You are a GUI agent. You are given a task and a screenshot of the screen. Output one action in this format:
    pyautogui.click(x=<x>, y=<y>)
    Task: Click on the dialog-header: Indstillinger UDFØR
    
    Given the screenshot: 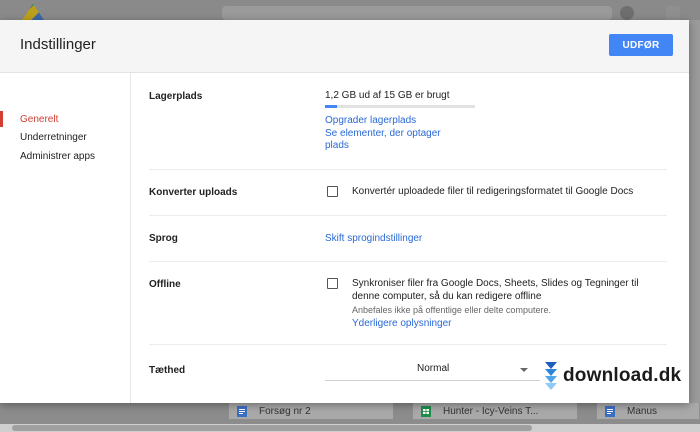 What is the action you would take?
    pyautogui.click(x=344, y=46)
    